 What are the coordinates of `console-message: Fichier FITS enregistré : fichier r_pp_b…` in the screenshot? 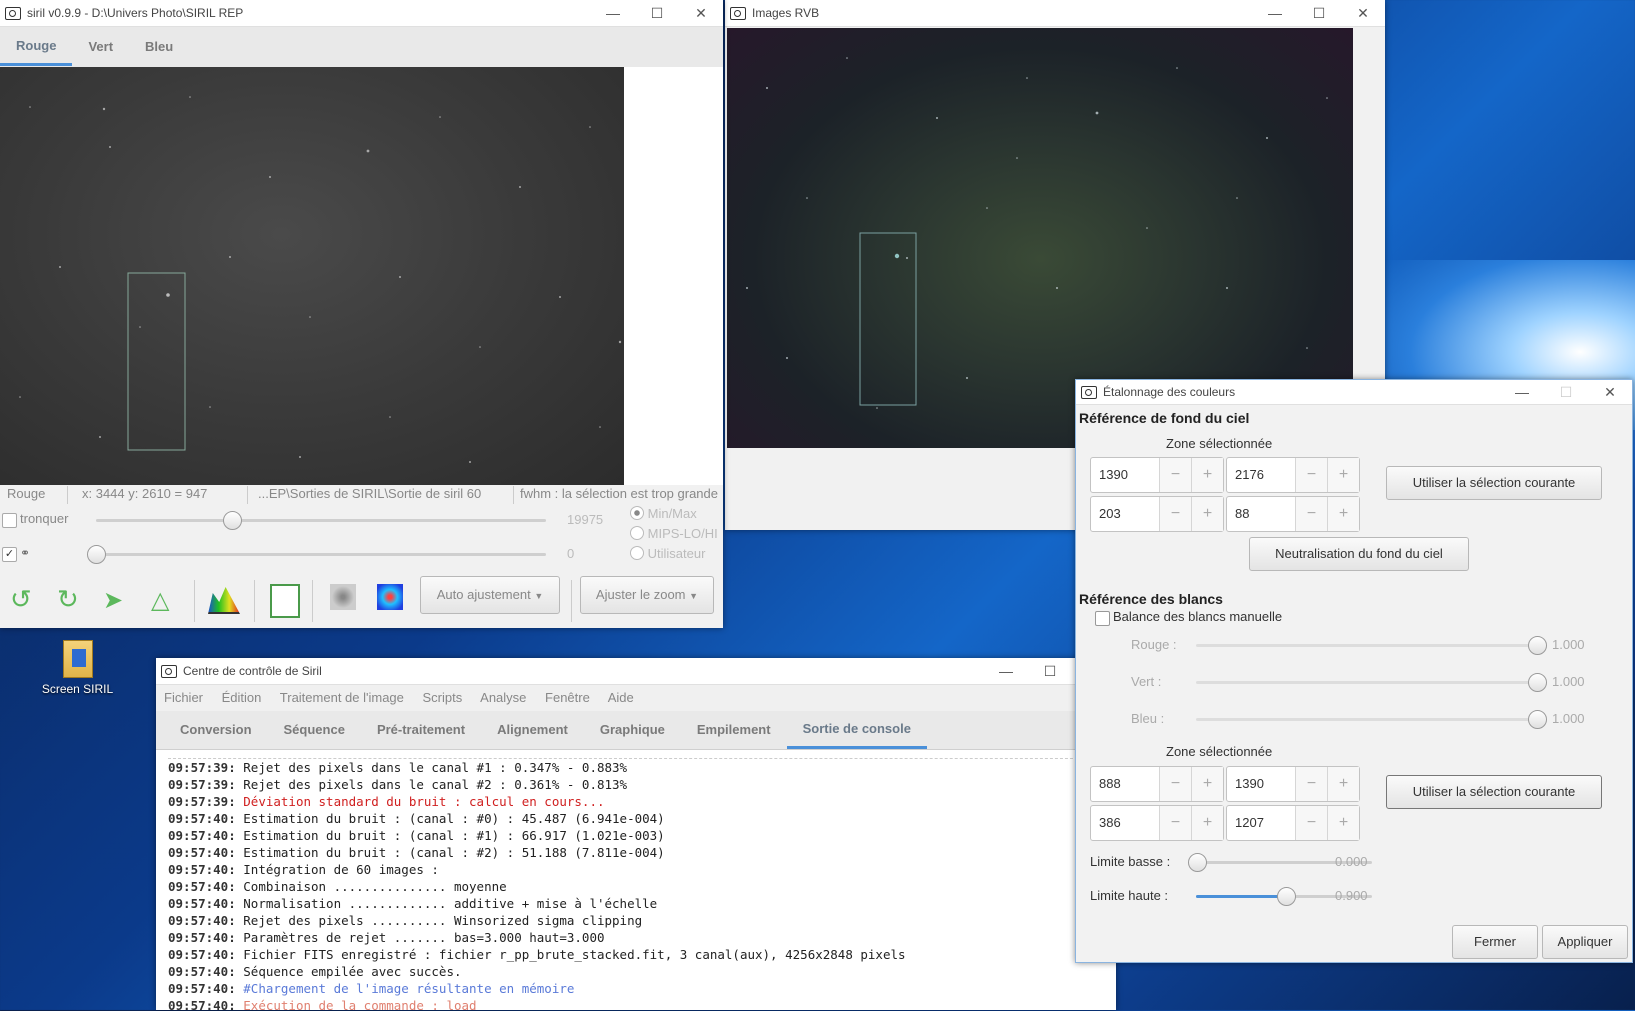 It's located at (574, 954).